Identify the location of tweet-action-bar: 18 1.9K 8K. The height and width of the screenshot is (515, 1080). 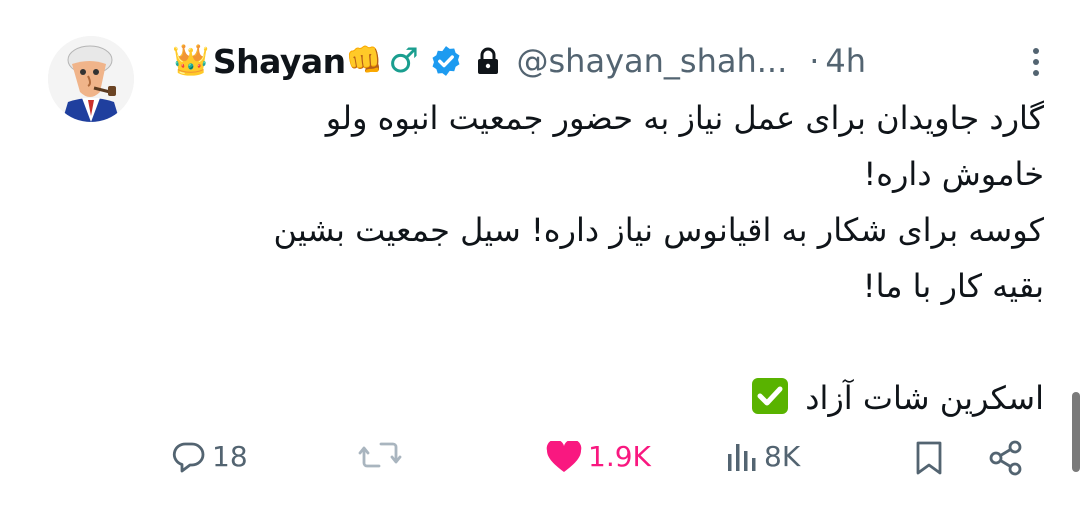
(602, 460).